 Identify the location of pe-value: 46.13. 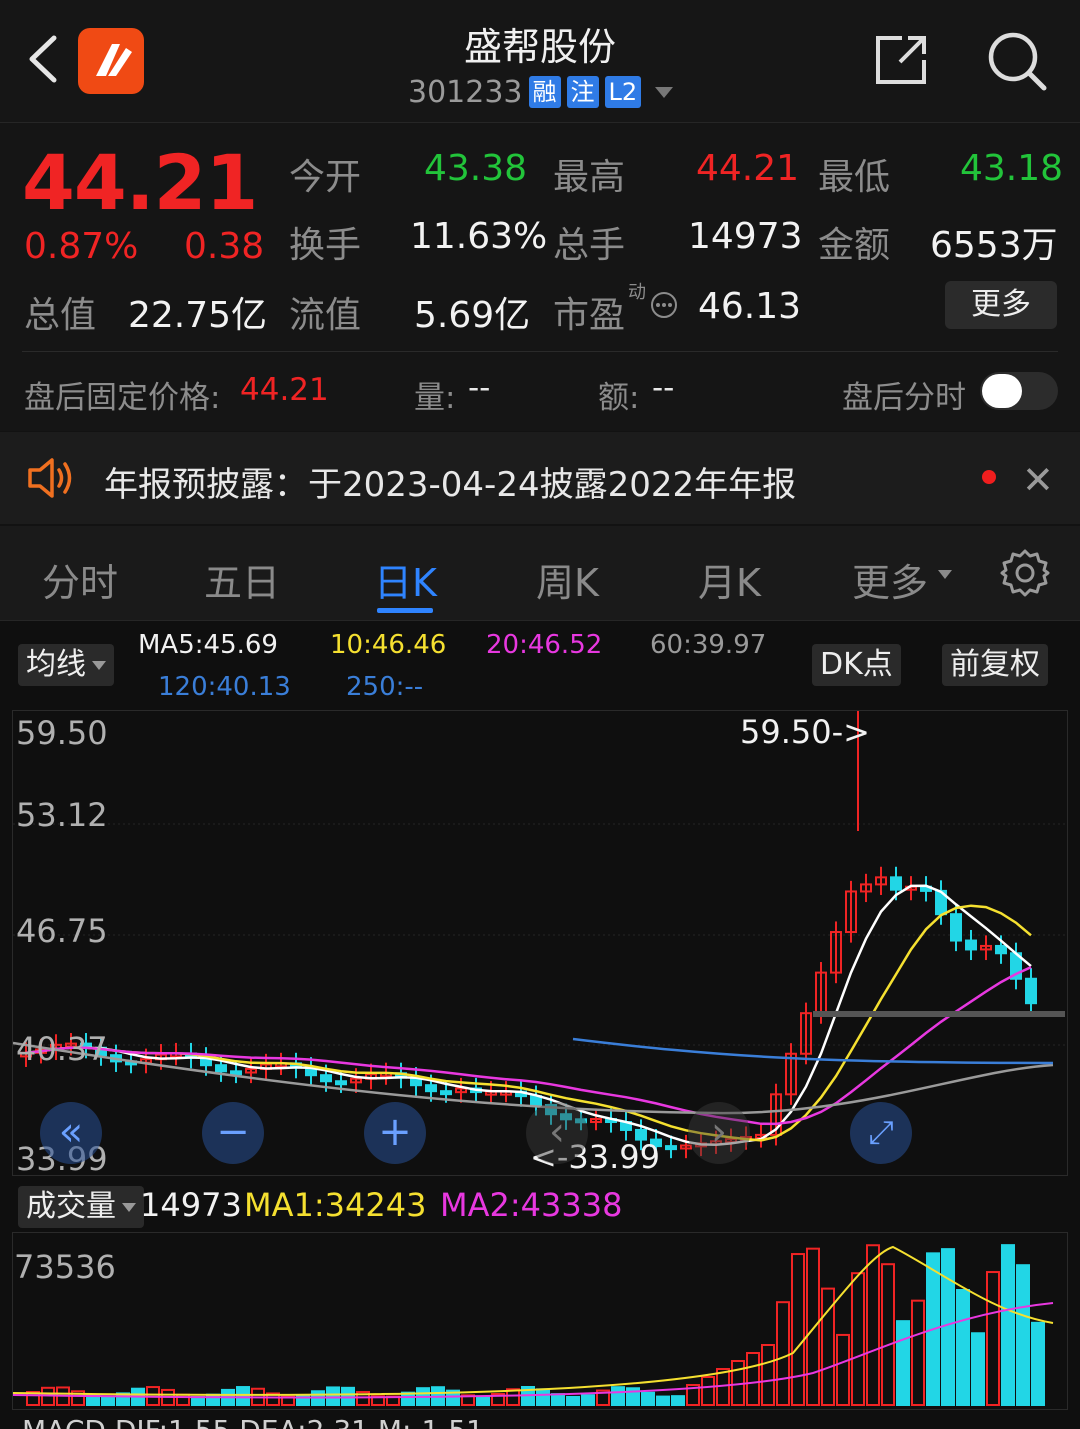
(750, 306).